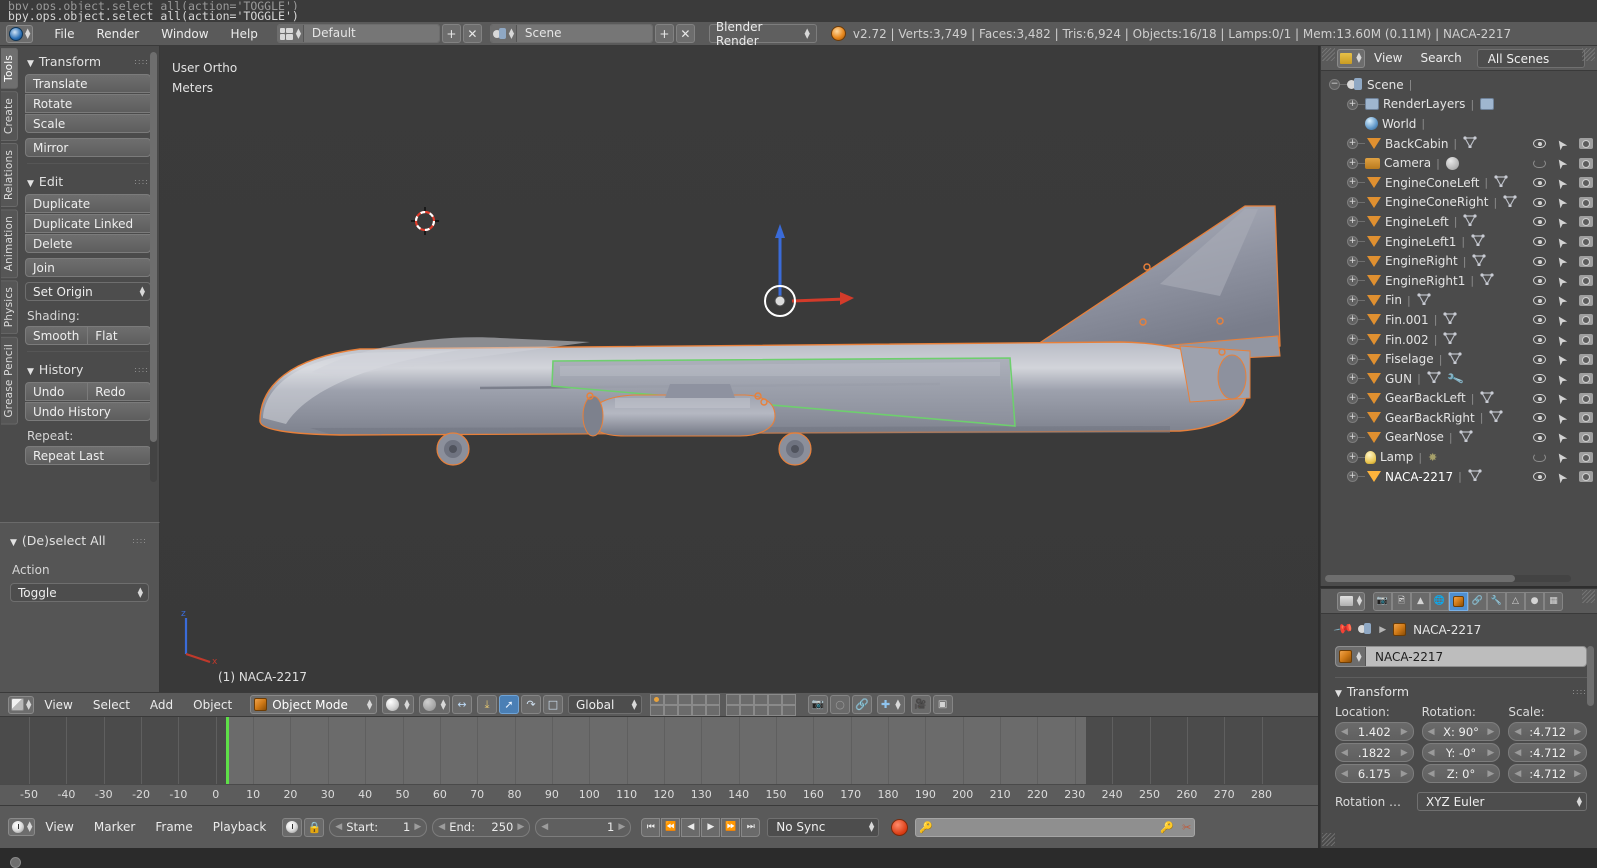 Image resolution: width=1597 pixels, height=868 pixels. Describe the element at coordinates (531, 704) in the screenshot. I see `rotate-manipulator-toggle: ↷` at that location.